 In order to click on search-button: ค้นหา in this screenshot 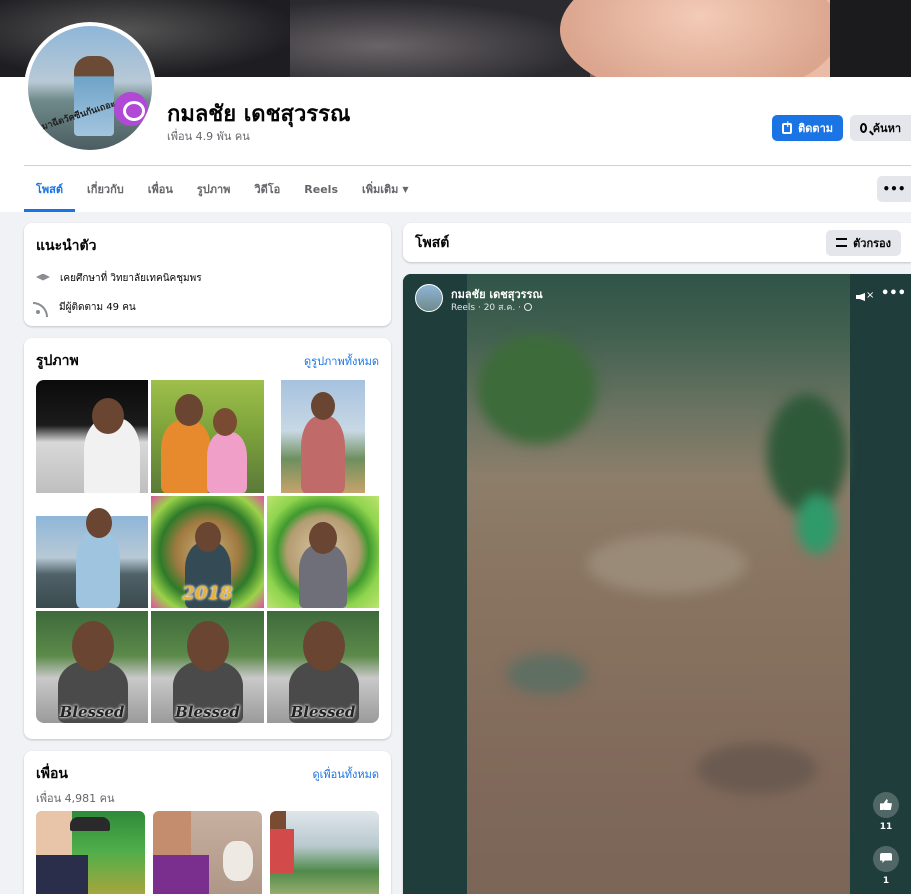, I will do `click(880, 128)`.